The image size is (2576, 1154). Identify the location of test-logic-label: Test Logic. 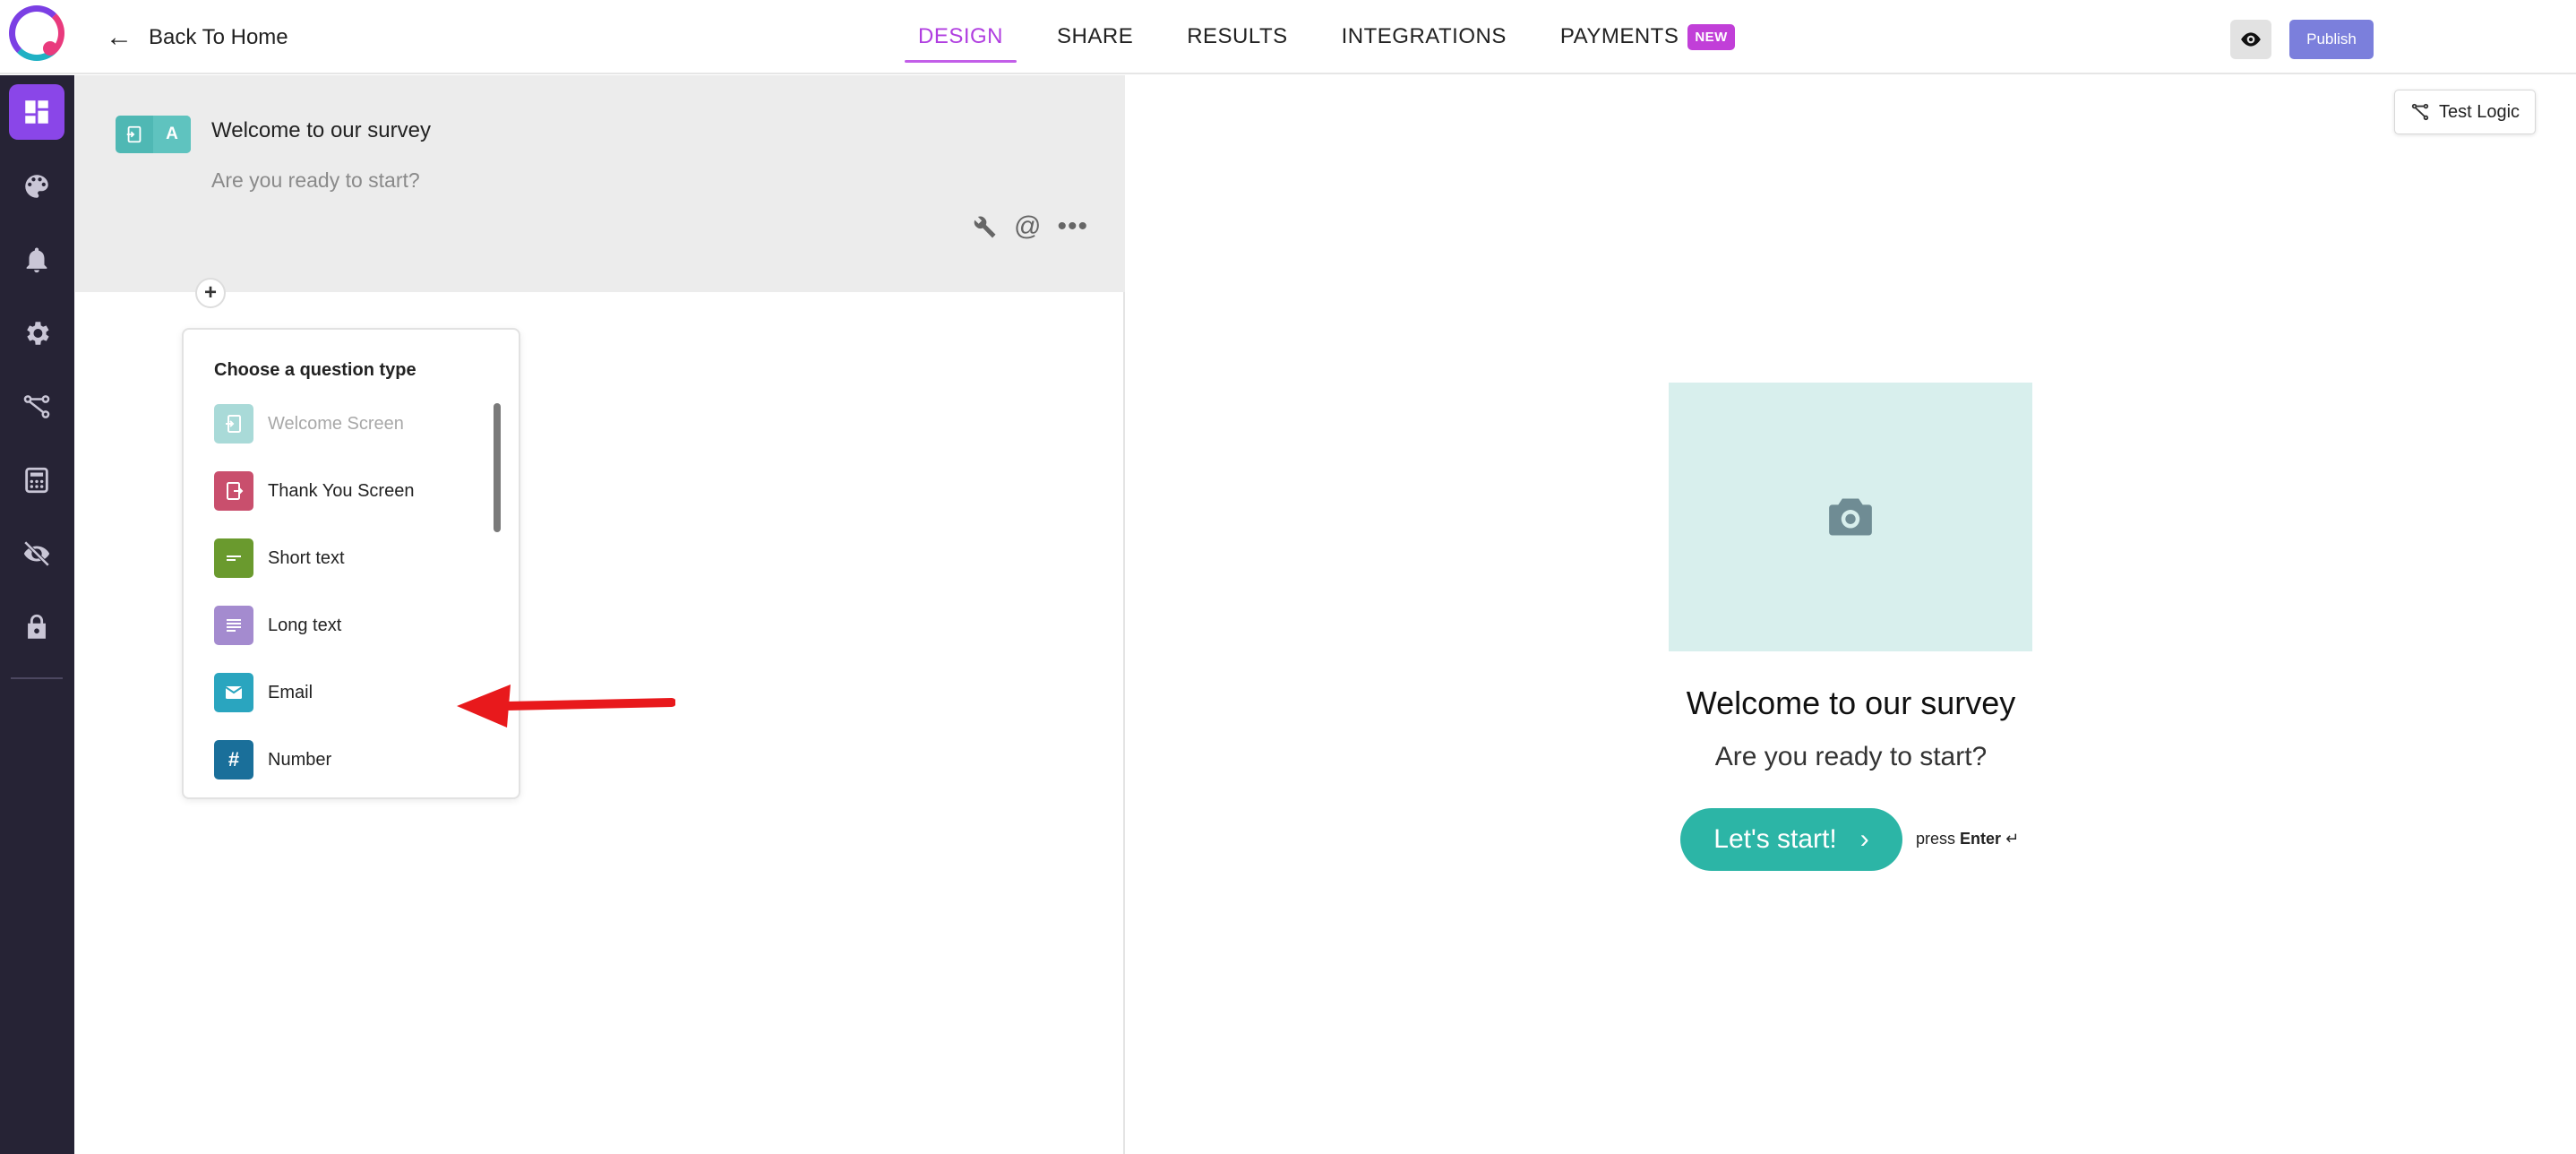
(2479, 111).